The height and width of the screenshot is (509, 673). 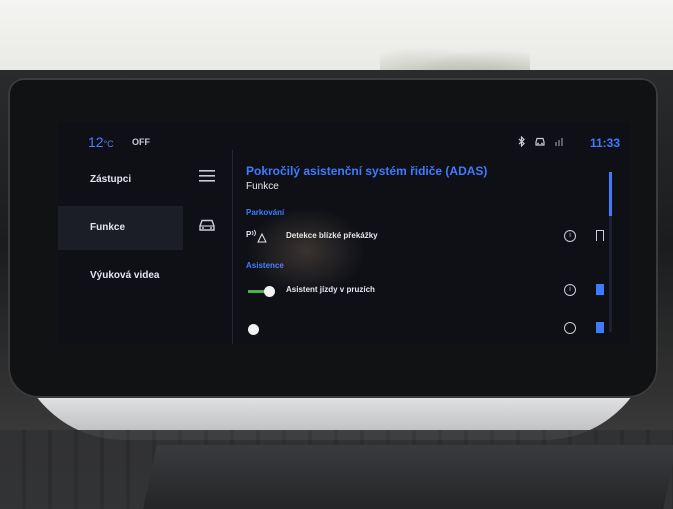 What do you see at coordinates (261, 291) in the screenshot?
I see `lane-assist-toggle` at bounding box center [261, 291].